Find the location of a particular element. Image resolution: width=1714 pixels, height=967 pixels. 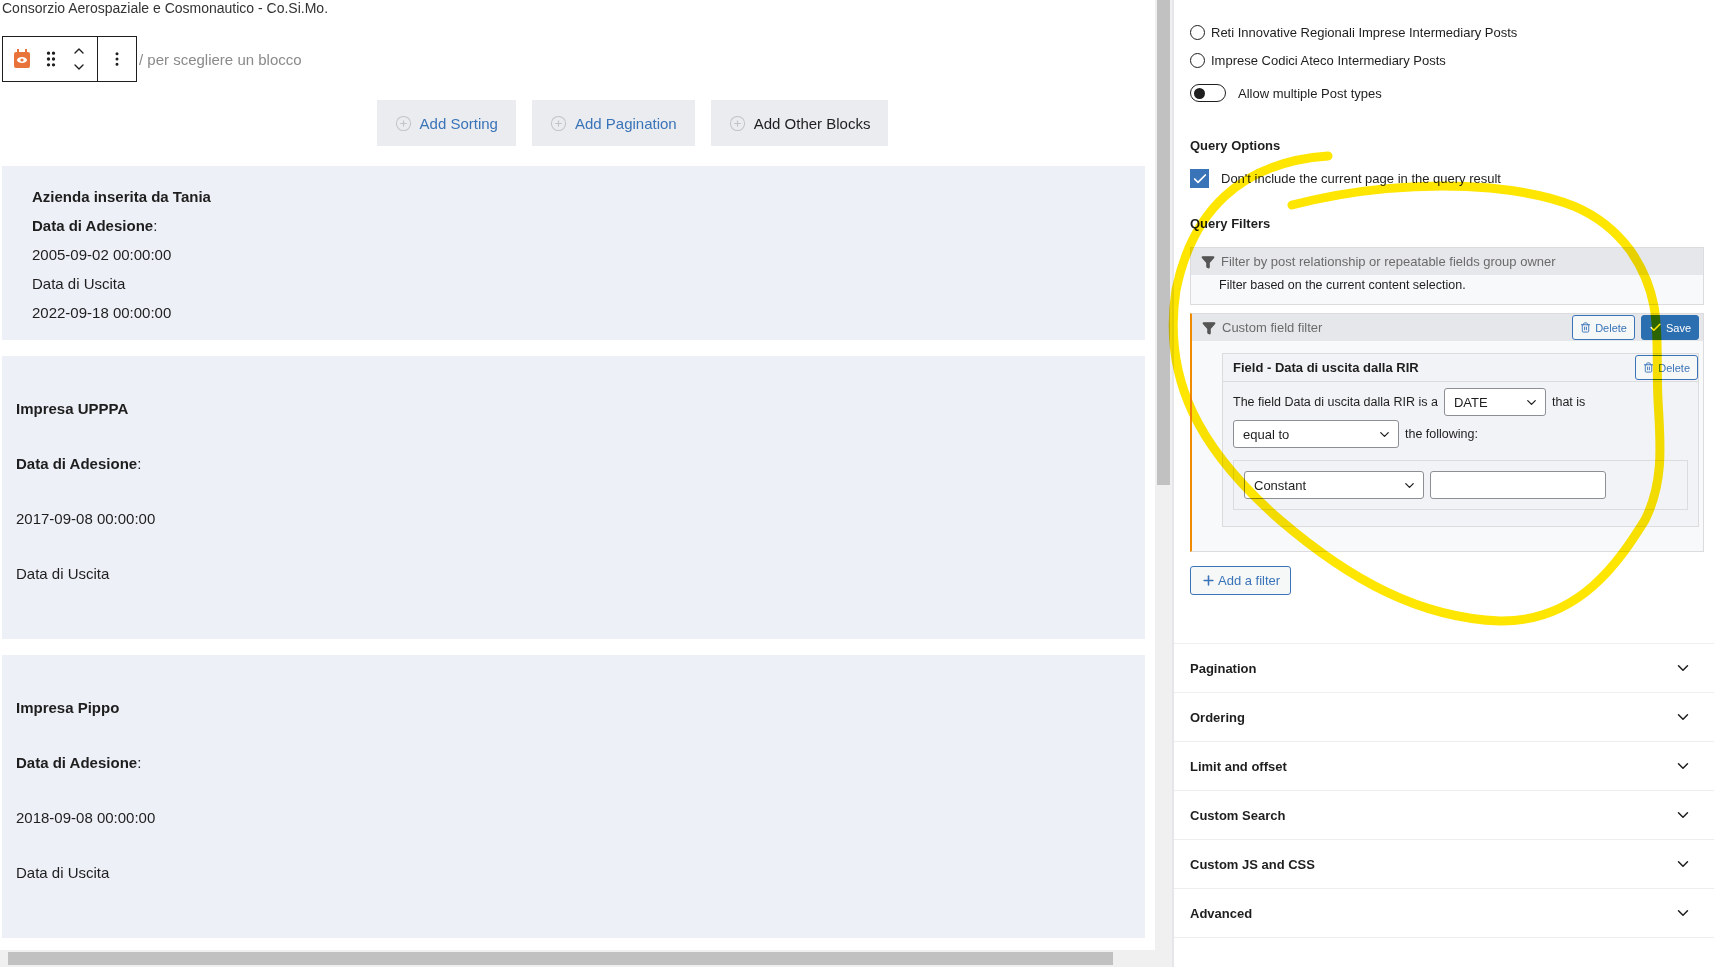

block-type-icon is located at coordinates (22, 59).